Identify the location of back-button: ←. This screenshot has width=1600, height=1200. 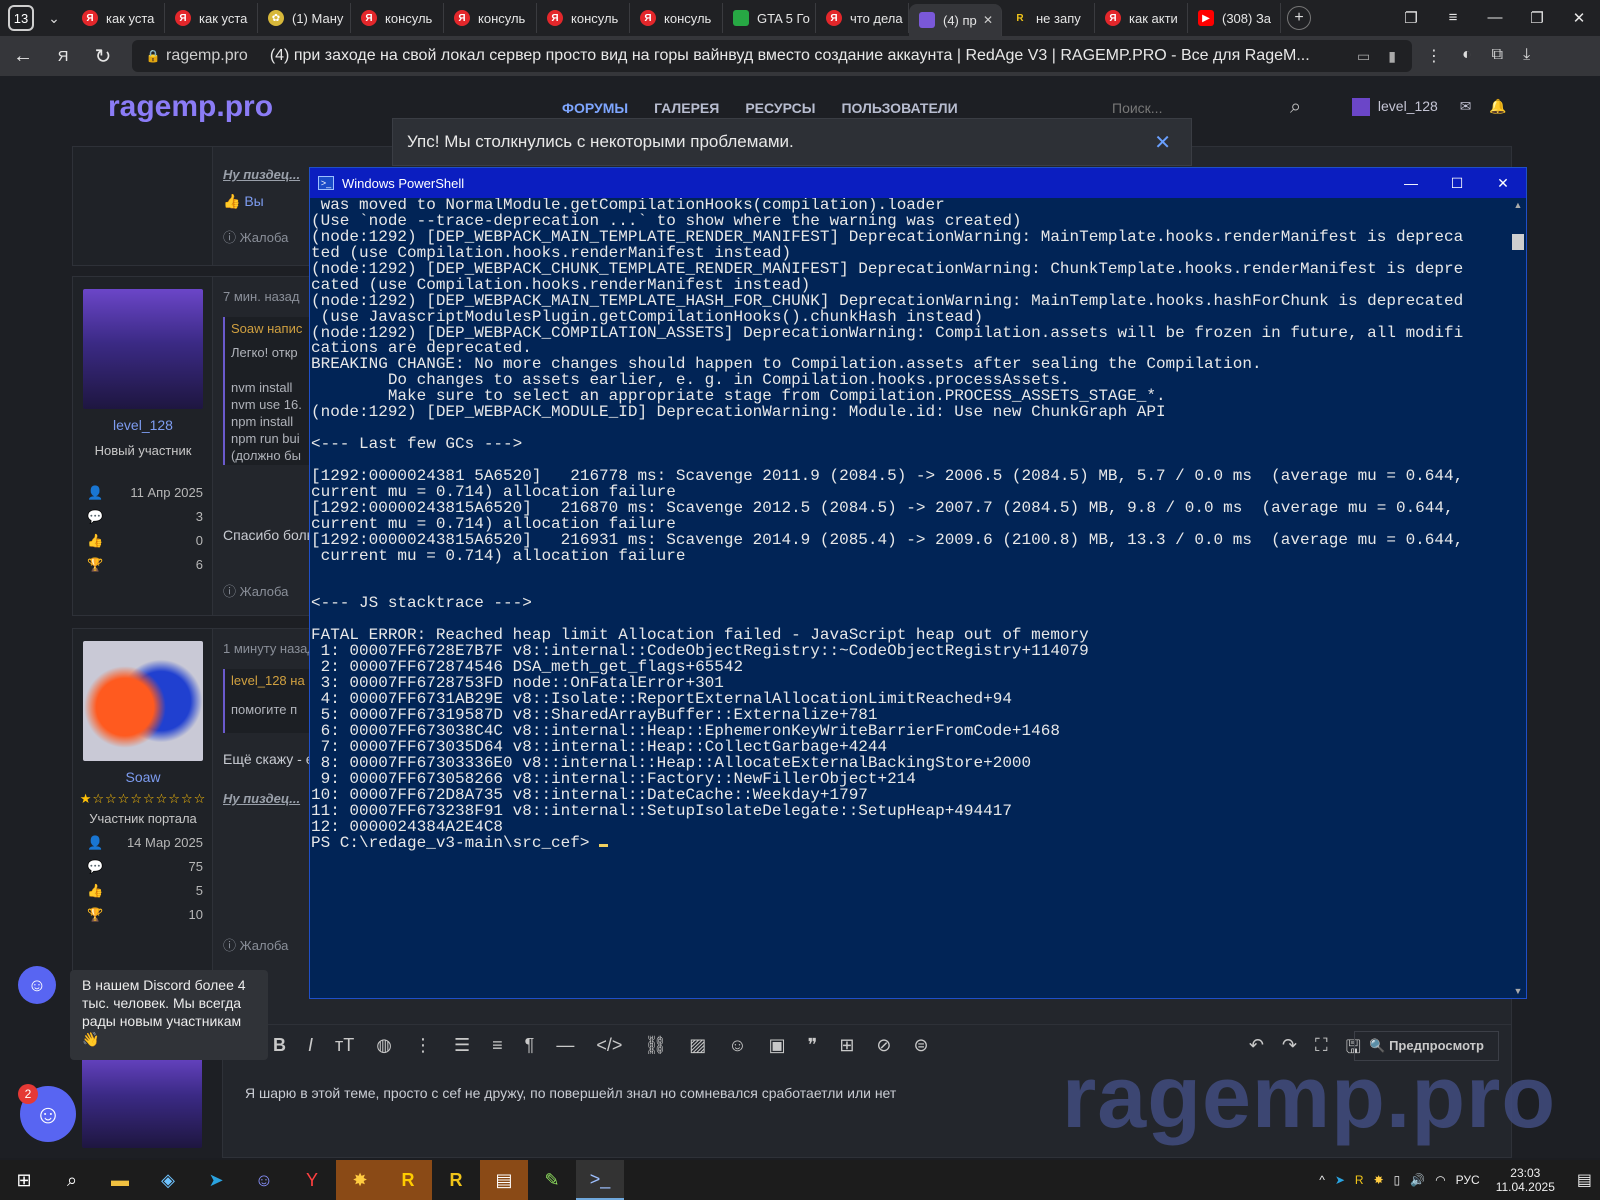
(23, 56).